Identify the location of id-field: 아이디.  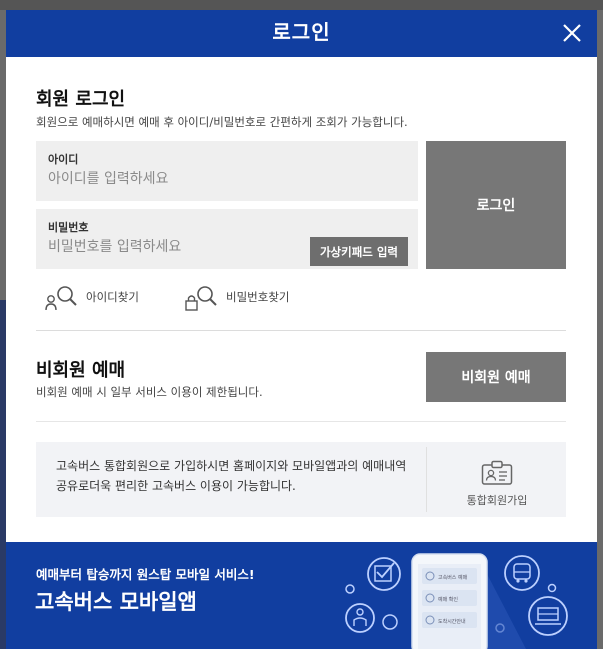
(227, 171).